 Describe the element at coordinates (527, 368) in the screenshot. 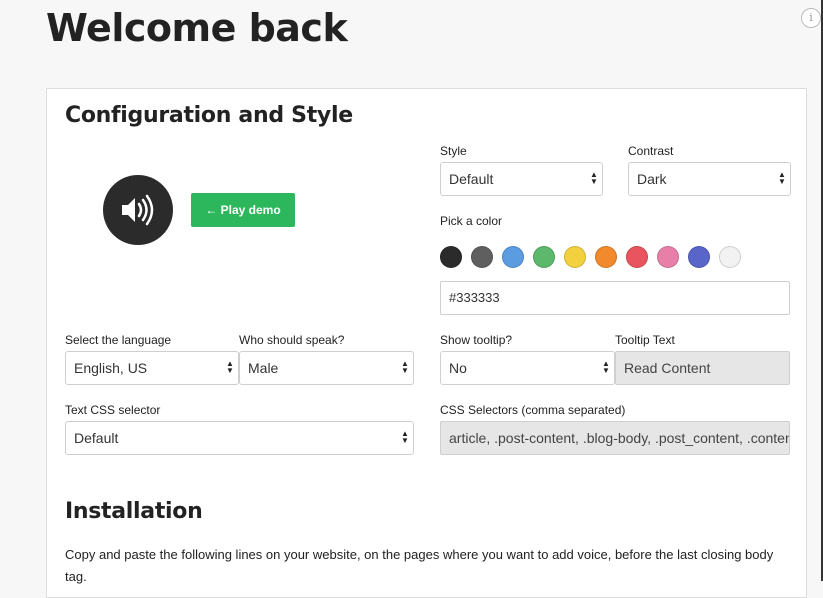

I see `show-tooltip-select: No ▲ ▼` at that location.